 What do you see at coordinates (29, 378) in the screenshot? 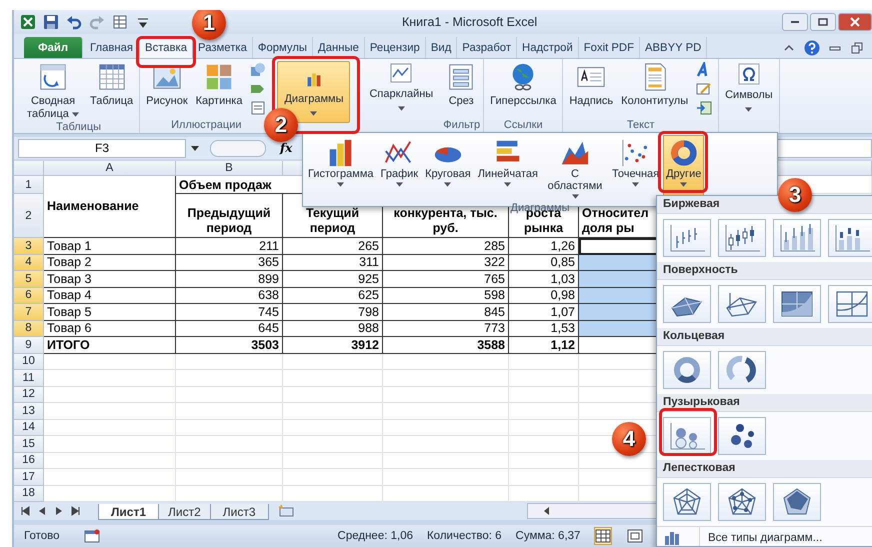
I see `row-header: 11` at bounding box center [29, 378].